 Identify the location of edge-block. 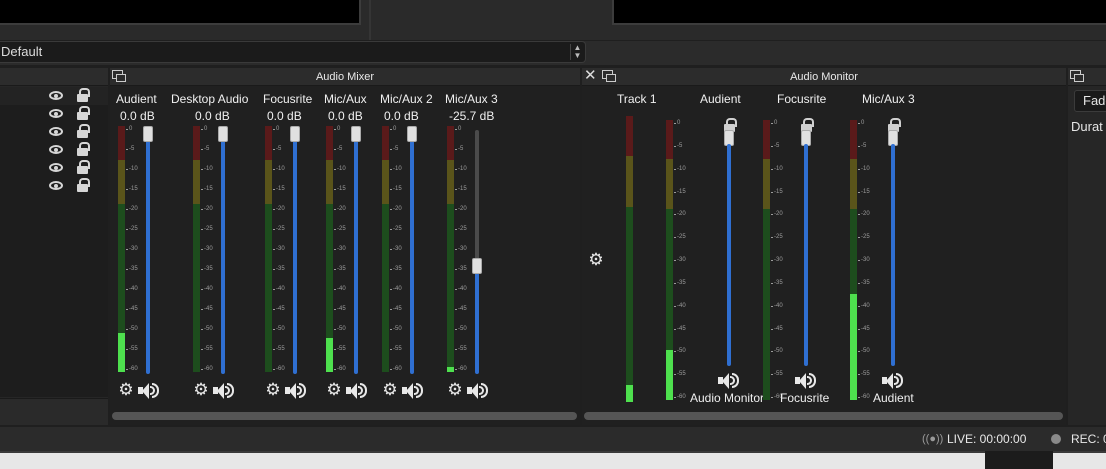
(1019, 460).